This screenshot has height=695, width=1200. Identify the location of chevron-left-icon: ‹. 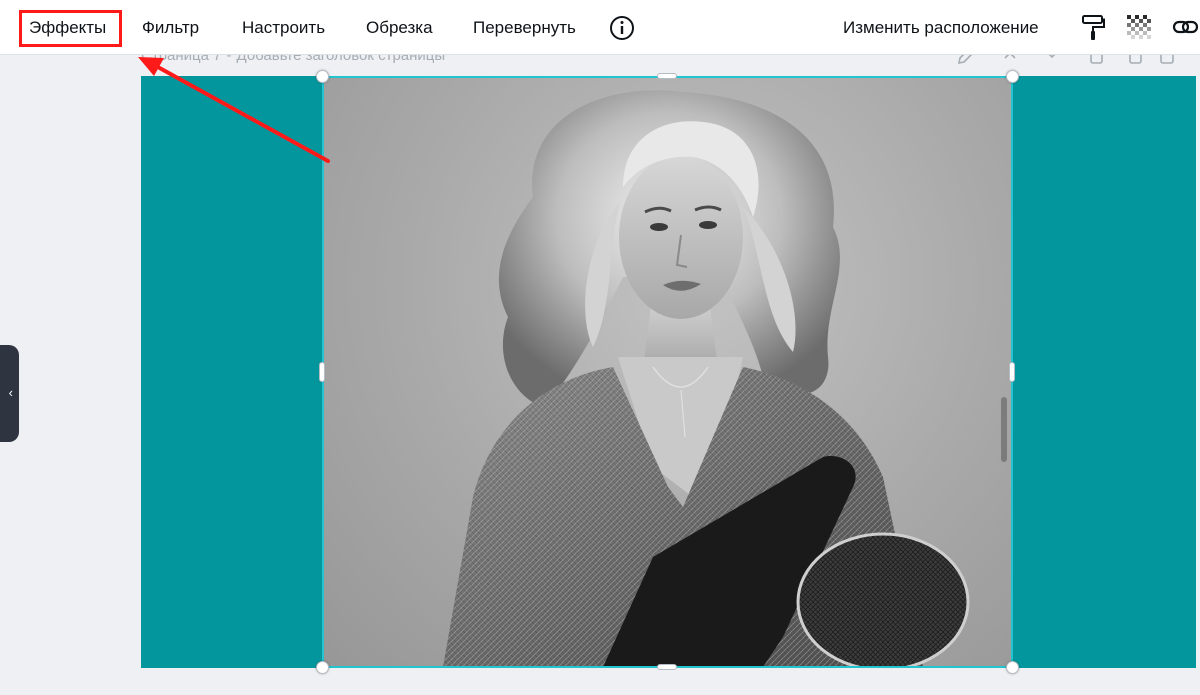
(10, 392).